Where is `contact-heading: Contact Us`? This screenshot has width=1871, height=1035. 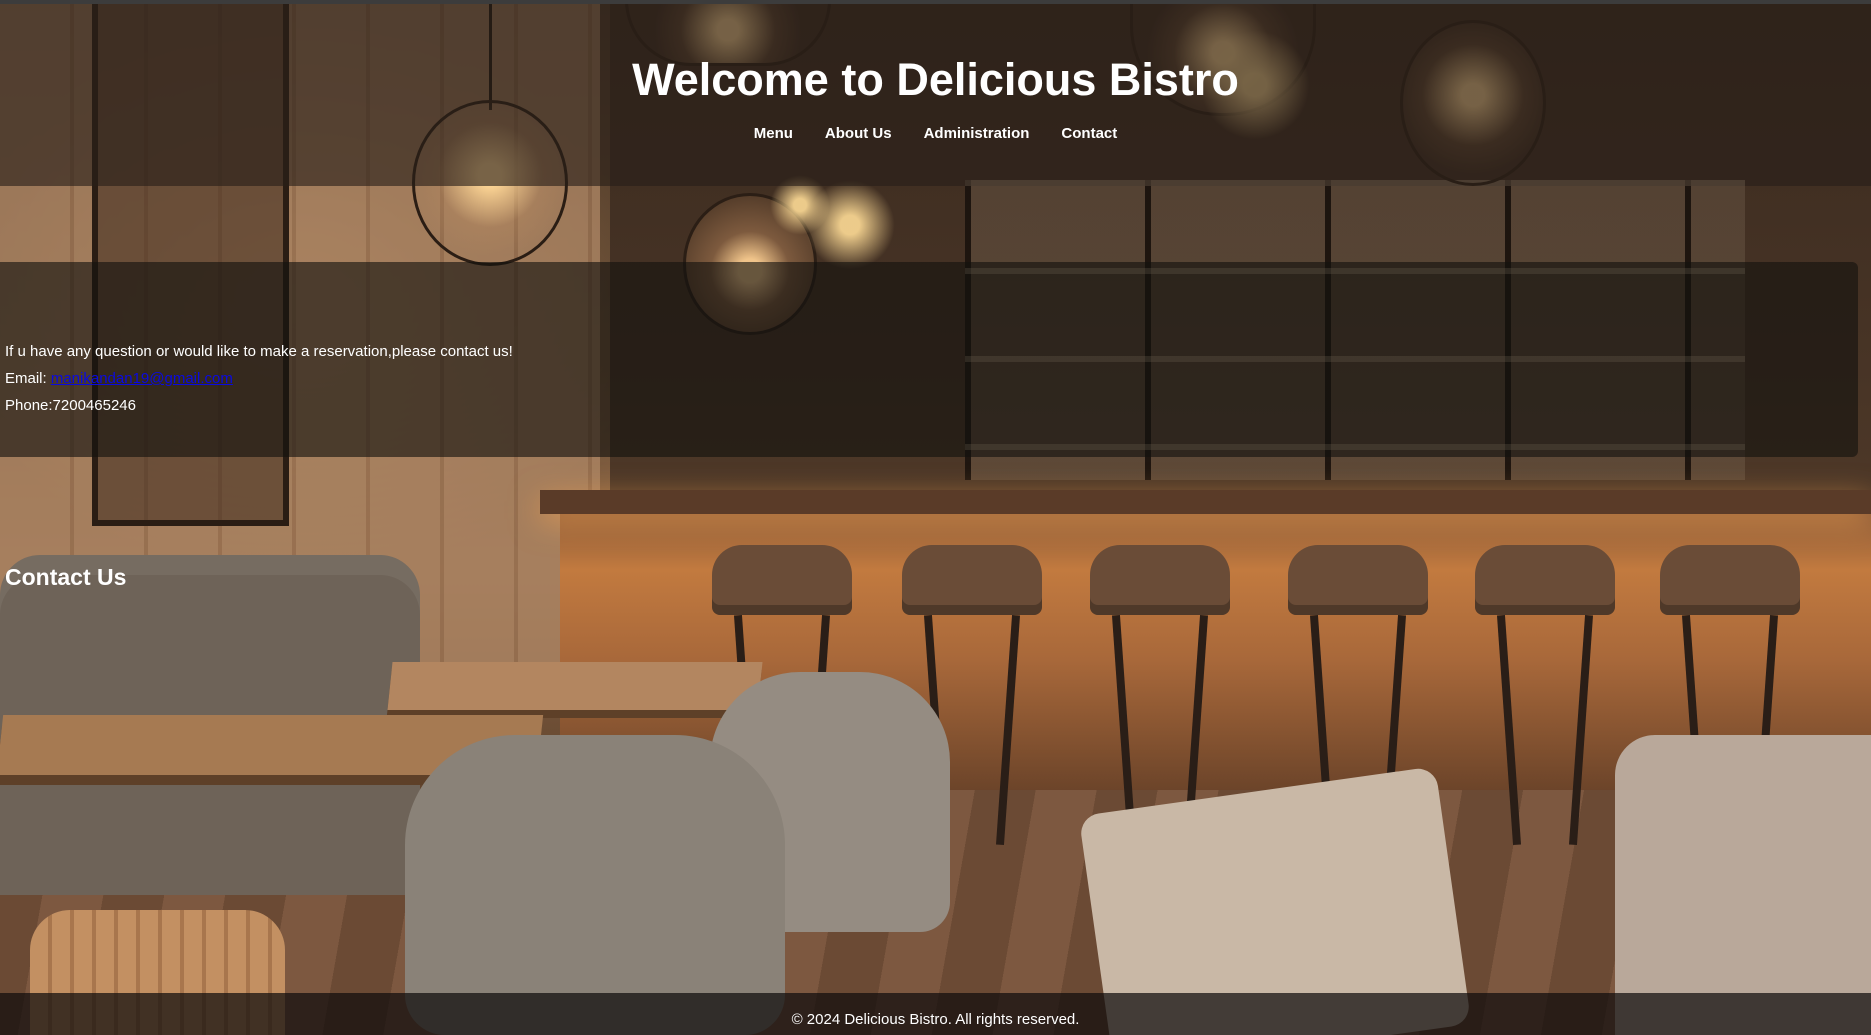 contact-heading: Contact Us is located at coordinates (66, 577).